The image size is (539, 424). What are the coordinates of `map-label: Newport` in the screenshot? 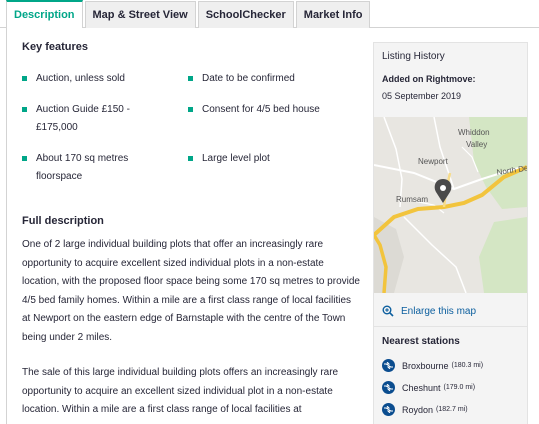 It's located at (433, 161).